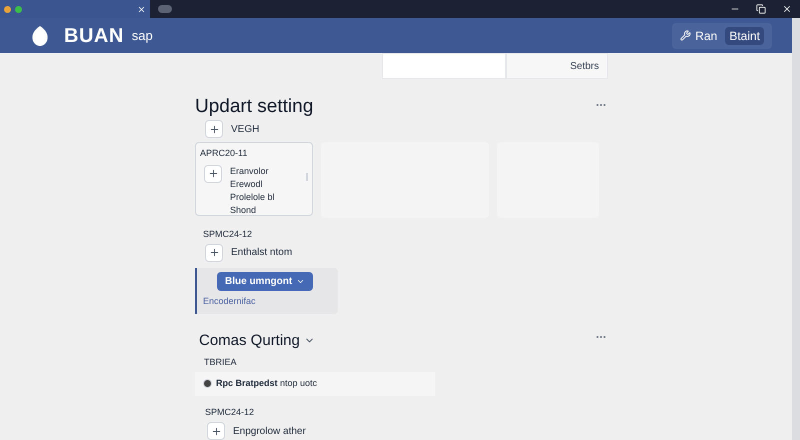 Image resolution: width=800 pixels, height=440 pixels. Describe the element at coordinates (244, 210) in the screenshot. I see `card-line: Shond` at that location.